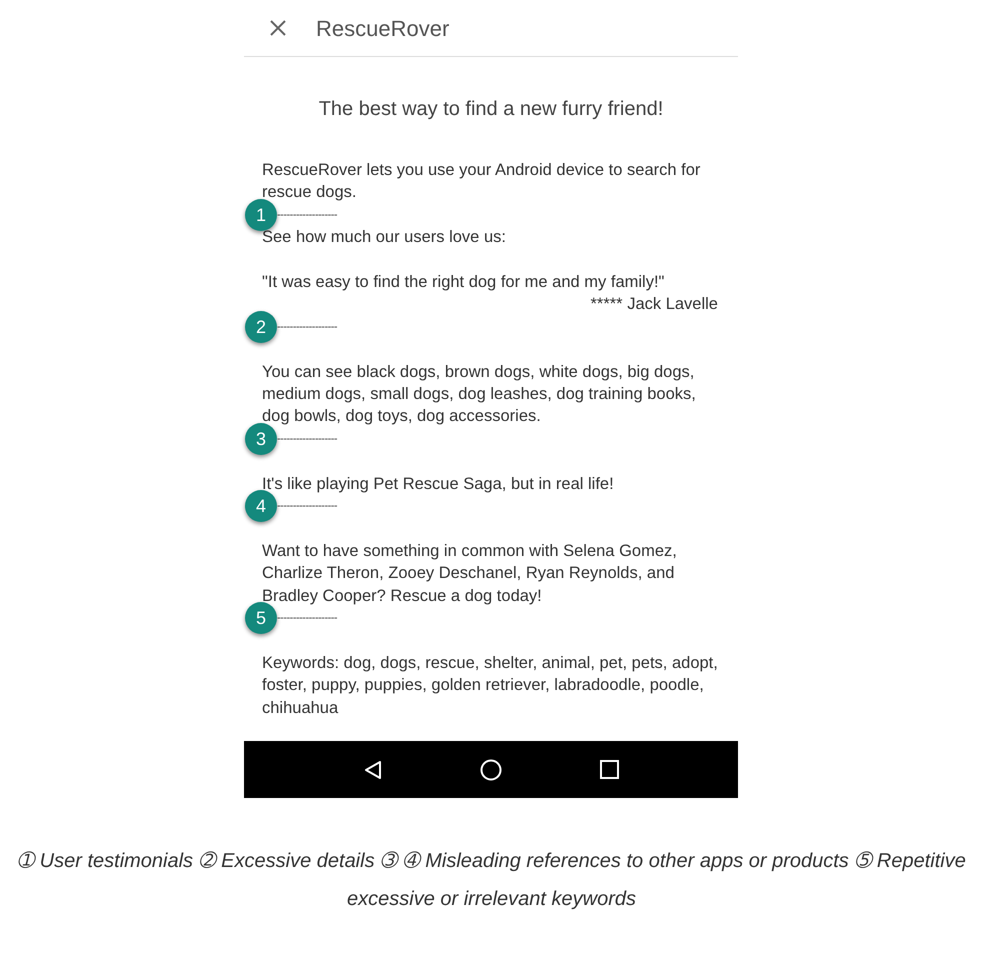  What do you see at coordinates (261, 326) in the screenshot?
I see `number-badge: 2` at bounding box center [261, 326].